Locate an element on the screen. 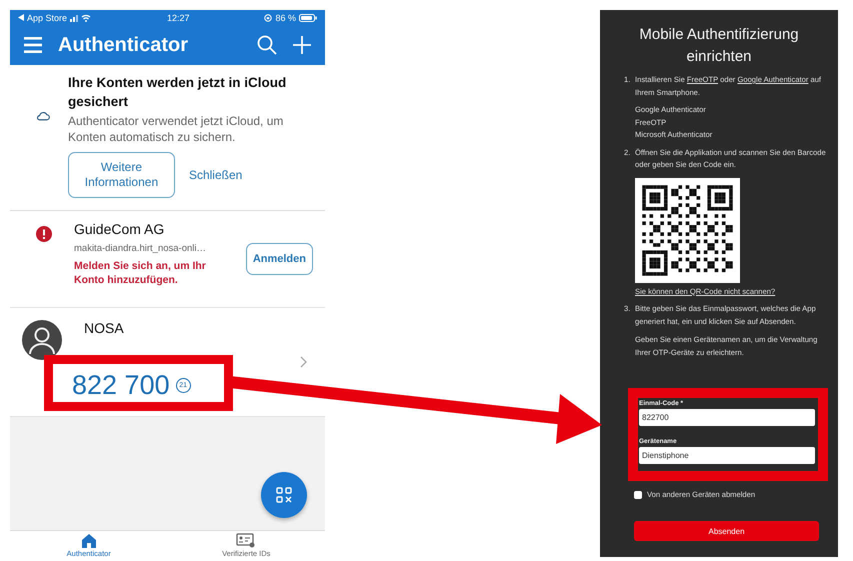 The image size is (853, 561). id-card-icon is located at coordinates (246, 540).